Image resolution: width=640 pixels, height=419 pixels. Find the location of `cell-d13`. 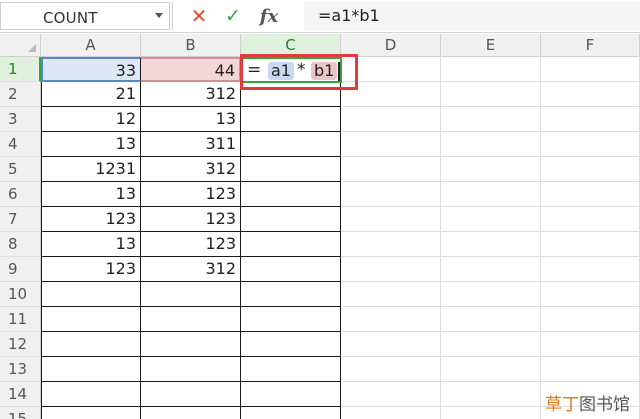

cell-d13 is located at coordinates (391, 369).